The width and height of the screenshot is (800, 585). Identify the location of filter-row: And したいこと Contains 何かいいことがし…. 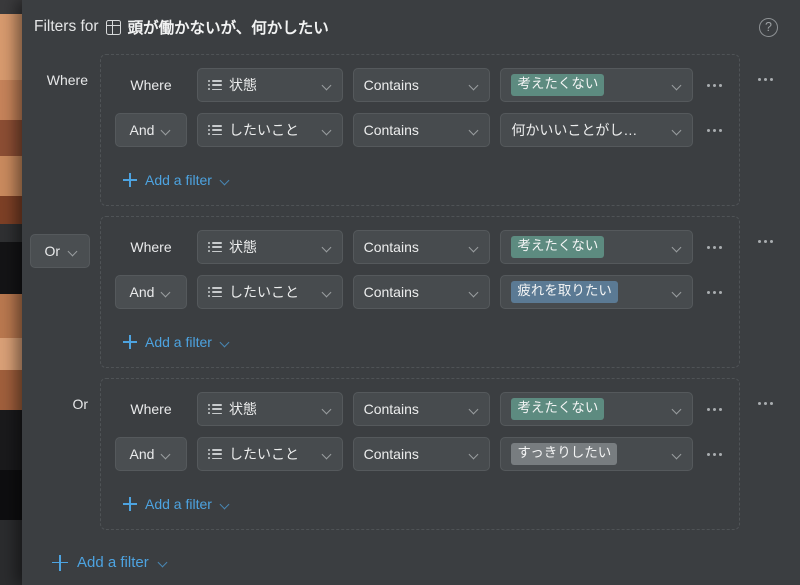
(420, 130).